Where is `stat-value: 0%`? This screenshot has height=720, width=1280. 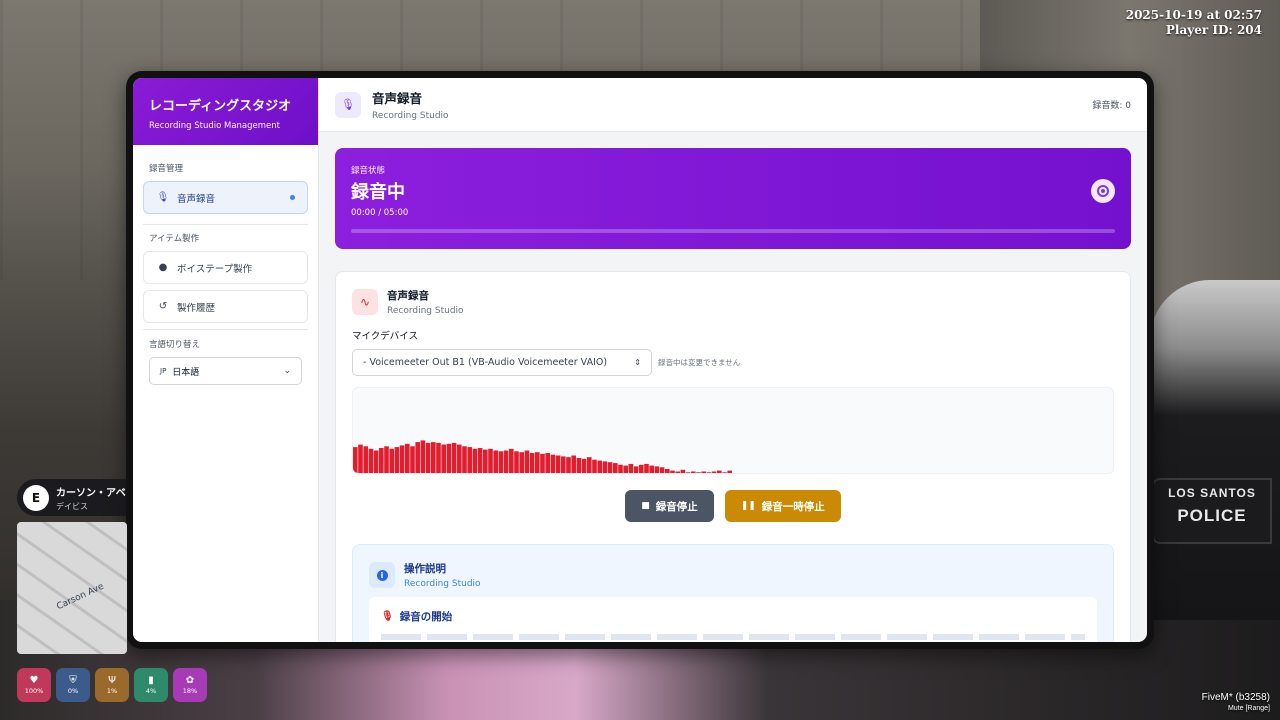 stat-value: 0% is located at coordinates (73, 691).